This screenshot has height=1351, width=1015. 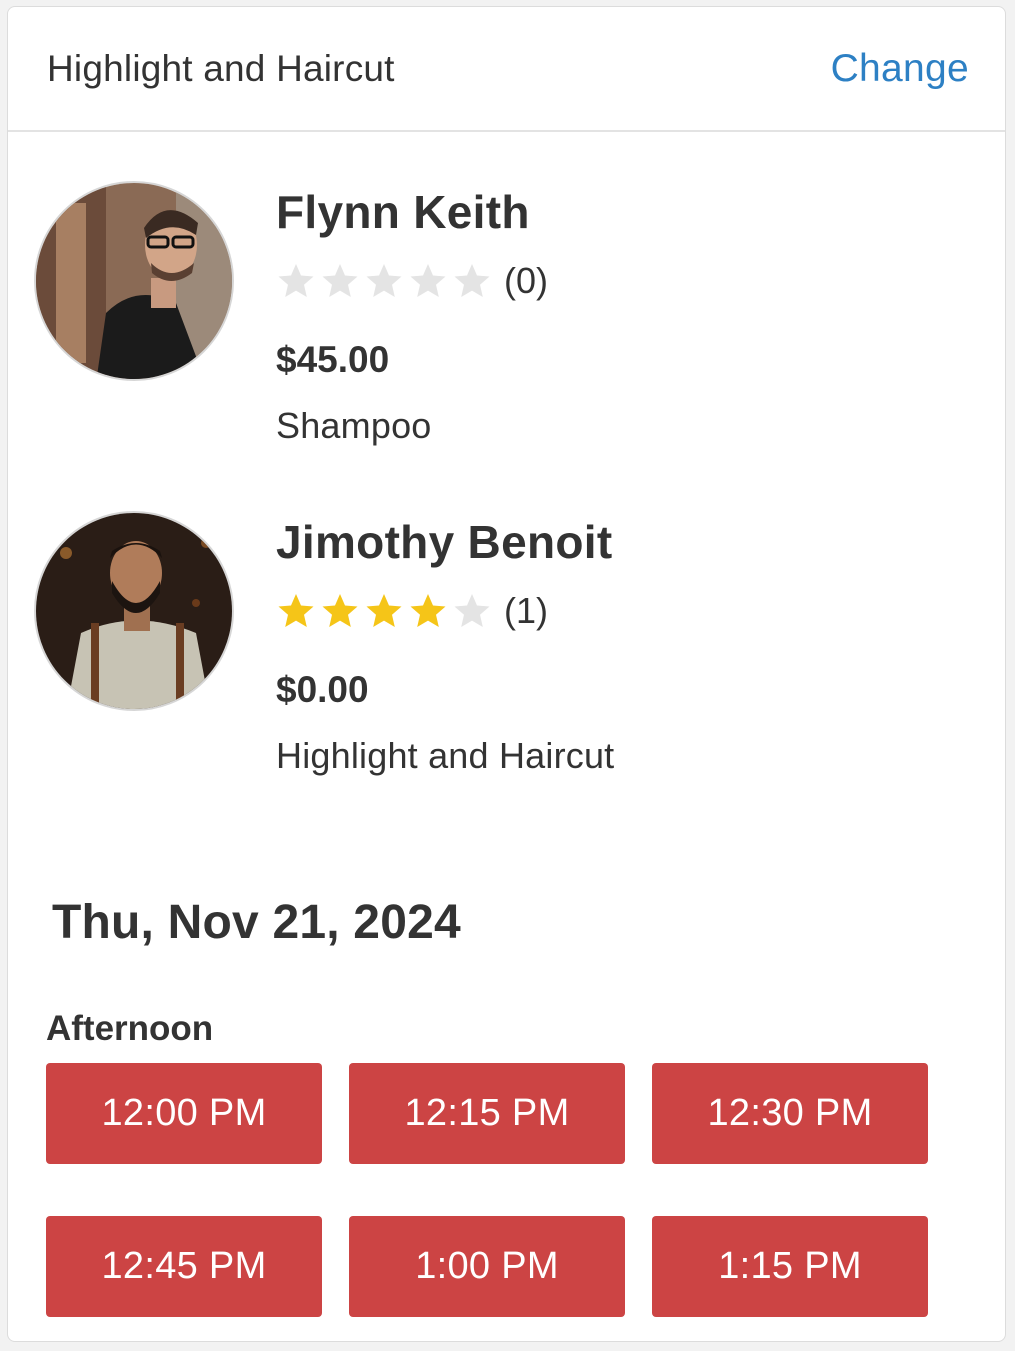 I want to click on rating-count: (0), so click(x=526, y=280).